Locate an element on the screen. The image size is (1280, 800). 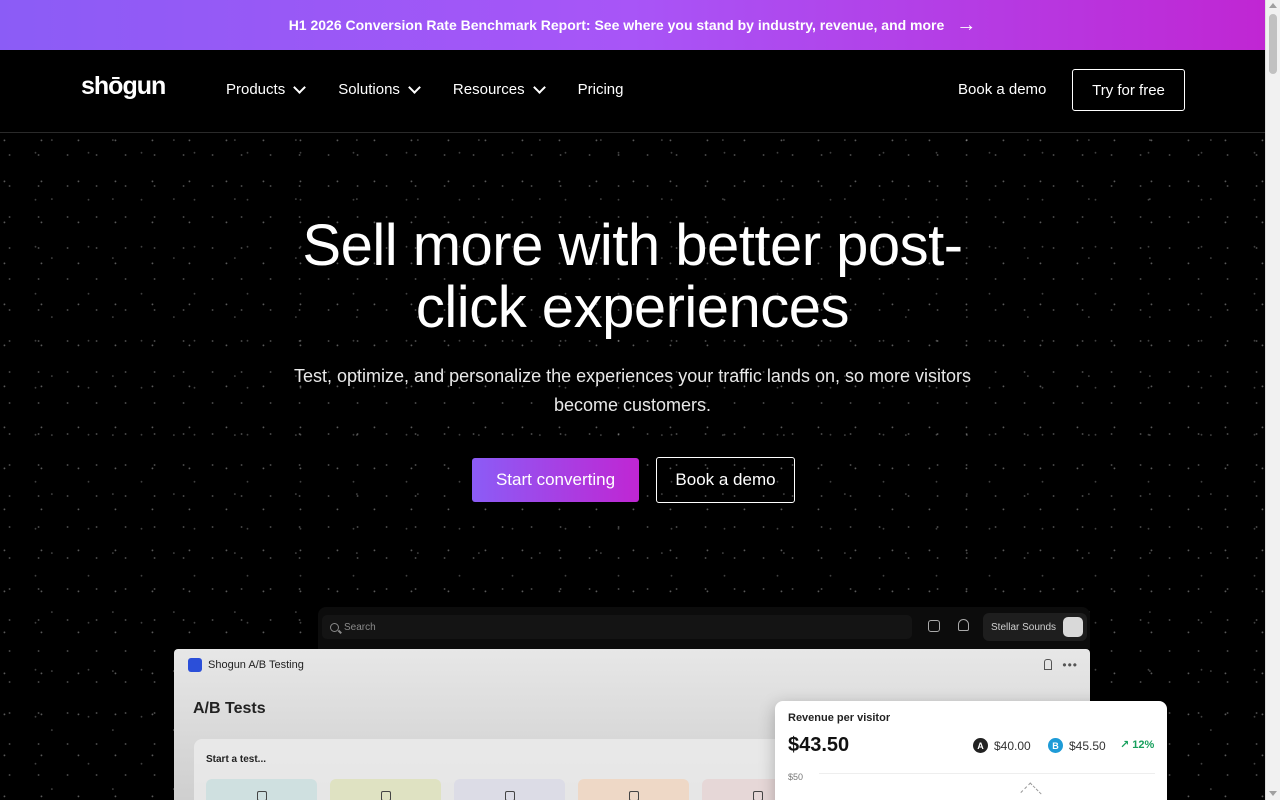
layout-icon is located at coordinates (633, 795).